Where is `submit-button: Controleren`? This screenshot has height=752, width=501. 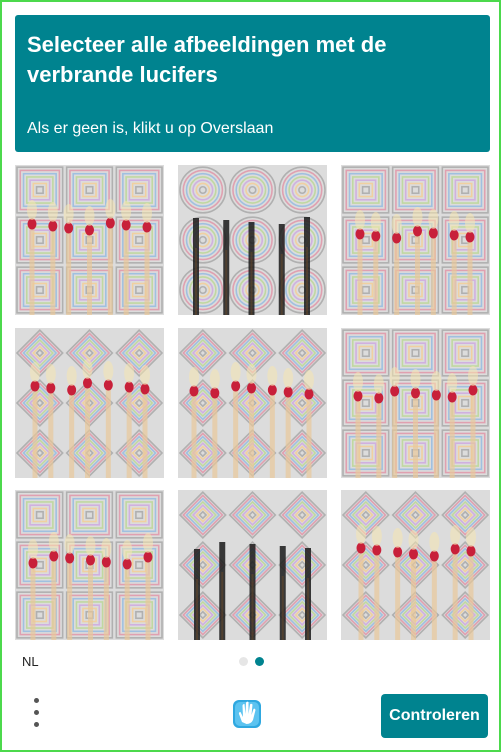
submit-button: Controleren is located at coordinates (434, 716).